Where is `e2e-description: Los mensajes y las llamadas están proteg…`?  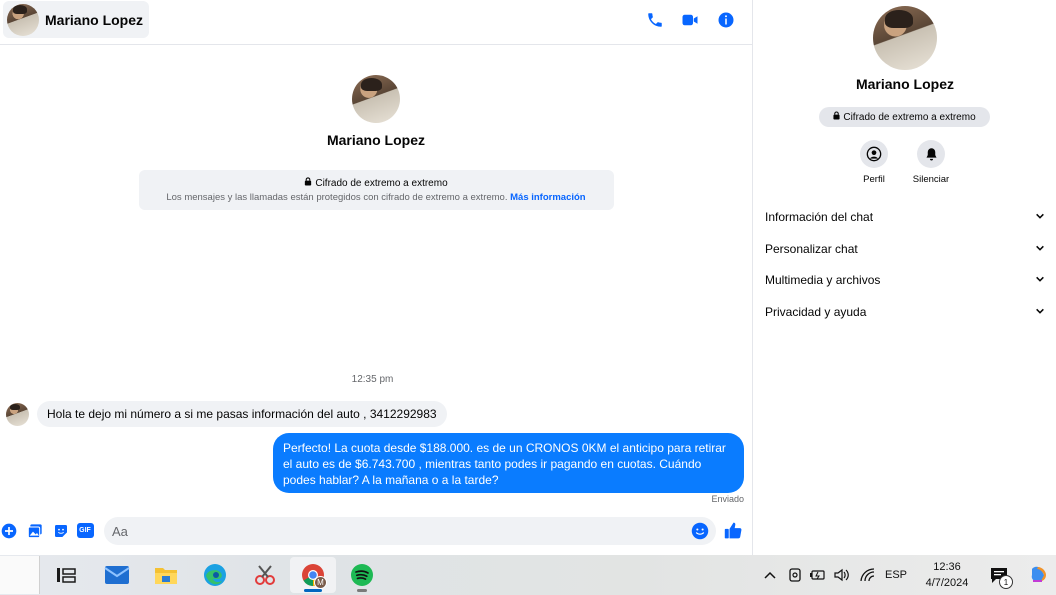 e2e-description: Los mensajes y las llamadas están proteg… is located at coordinates (337, 197).